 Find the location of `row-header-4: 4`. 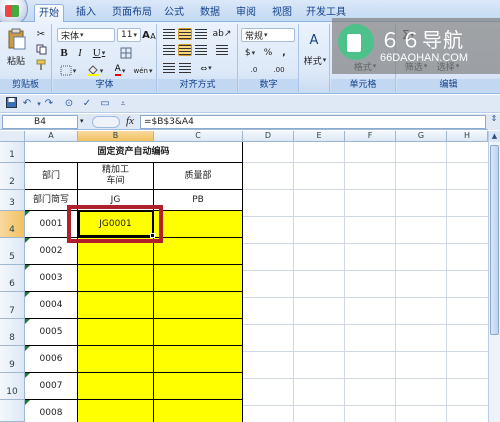

row-header-4: 4 is located at coordinates (12, 224).